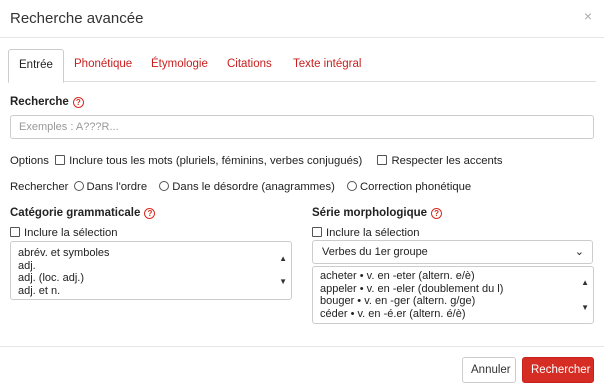 This screenshot has height=388, width=604. Describe the element at coordinates (302, 127) in the screenshot. I see `search-input` at that location.